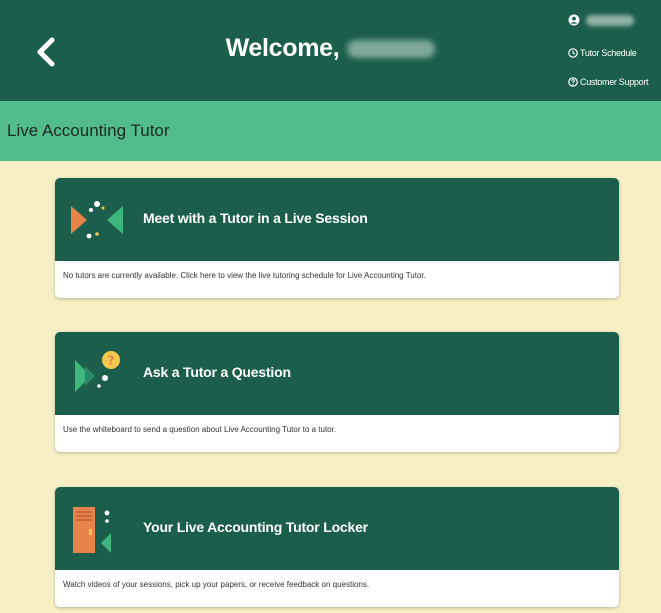  What do you see at coordinates (97, 371) in the screenshot?
I see `fish-question-icon: ?` at bounding box center [97, 371].